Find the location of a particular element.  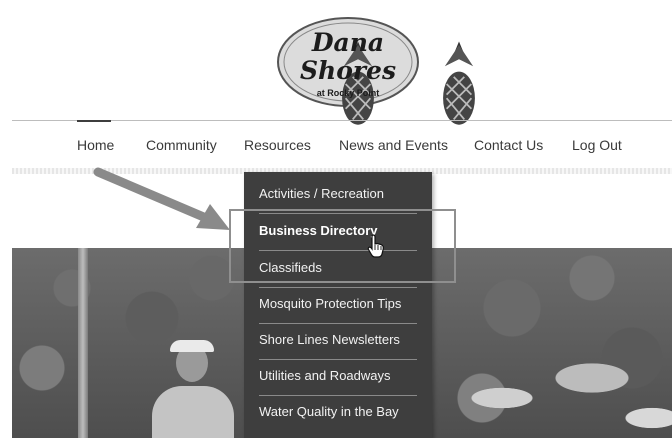

dropdown-item-utilities-and-roadways: Utilities and Roadways is located at coordinates (338, 377).